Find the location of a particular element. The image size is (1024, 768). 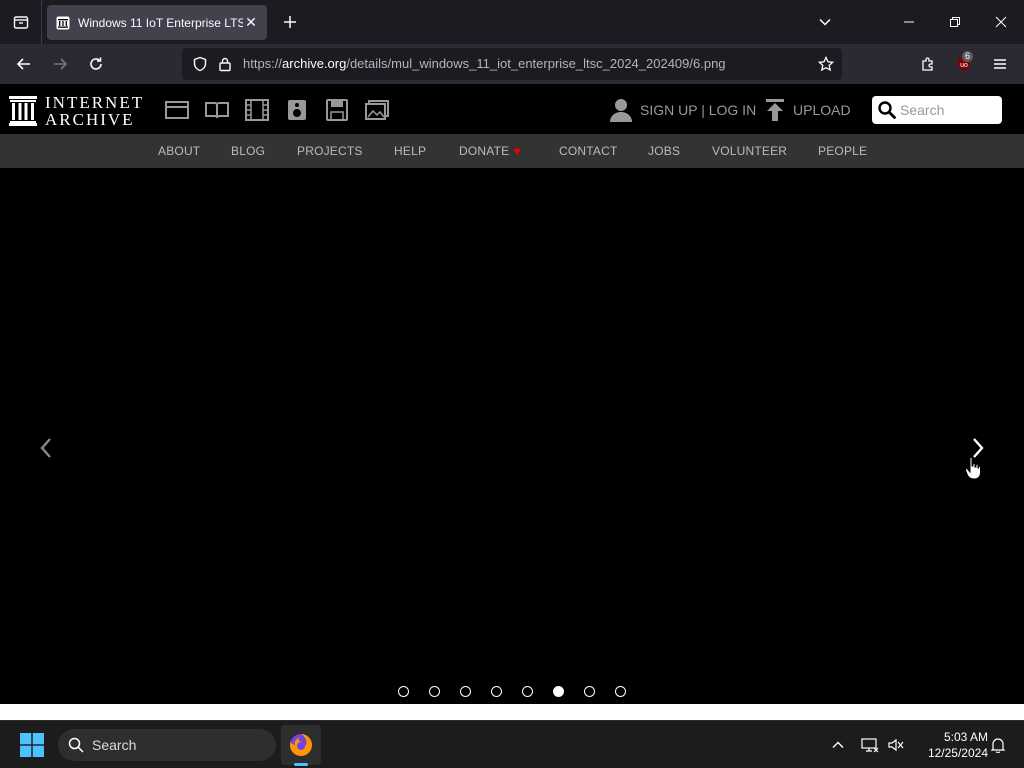

ia-search-input is located at coordinates (948, 110).